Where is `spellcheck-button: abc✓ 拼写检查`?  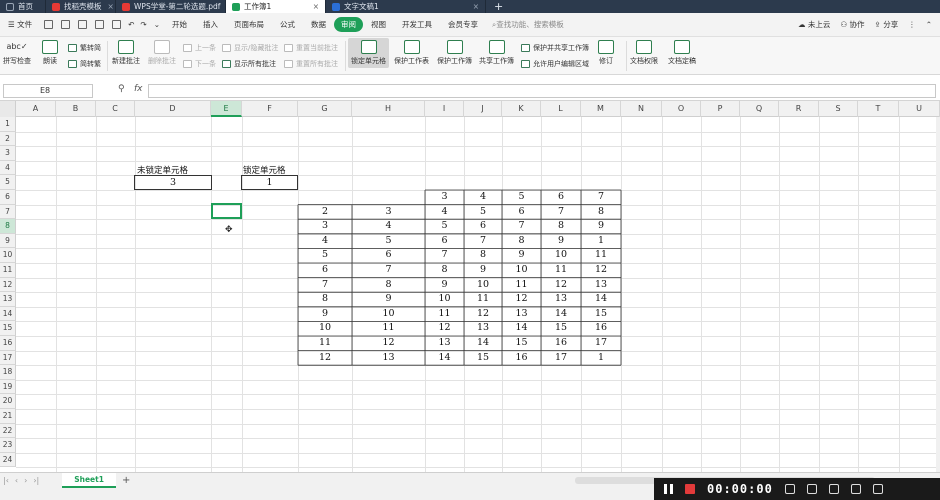
spellcheck-button: abc✓ 拼写检查 is located at coordinates (17, 53).